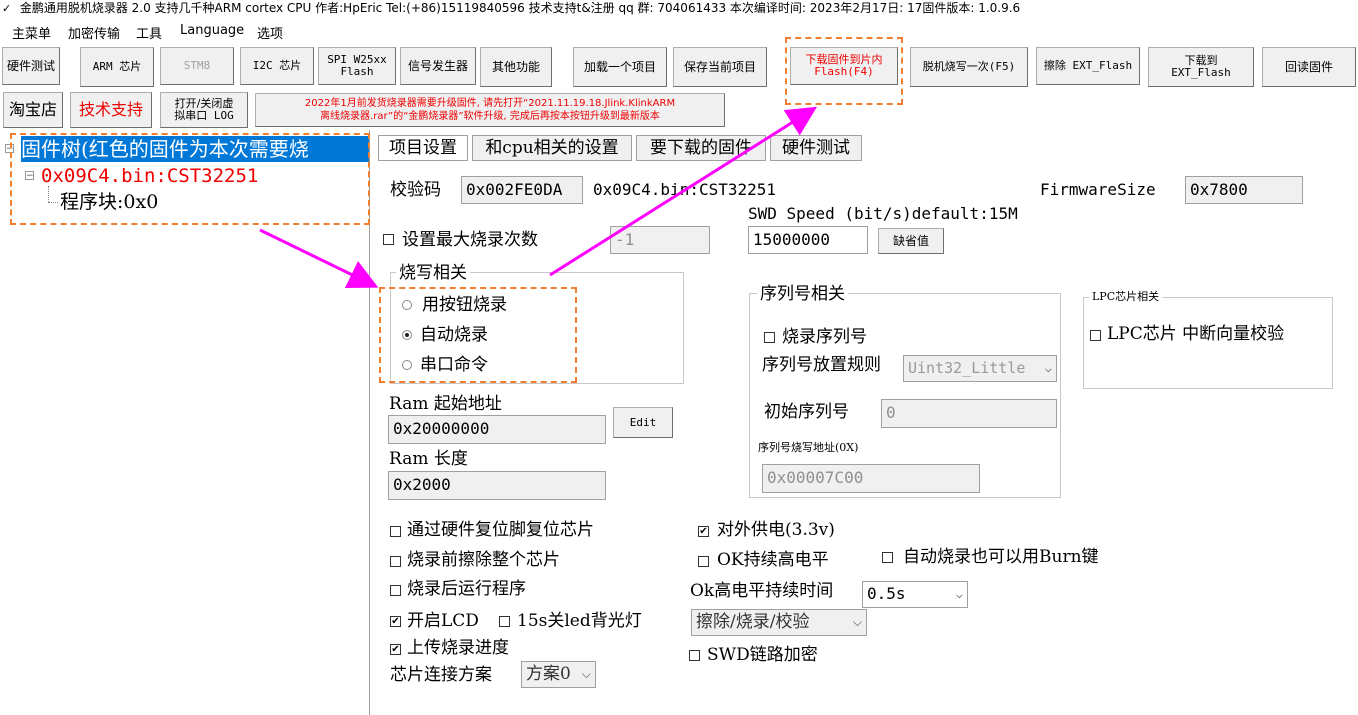  I want to click on annotation-arrows, so click(538, 197).